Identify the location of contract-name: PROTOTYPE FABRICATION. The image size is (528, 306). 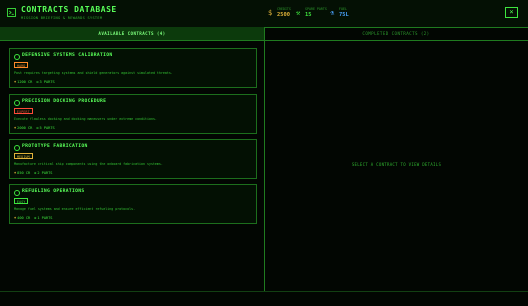
(55, 146).